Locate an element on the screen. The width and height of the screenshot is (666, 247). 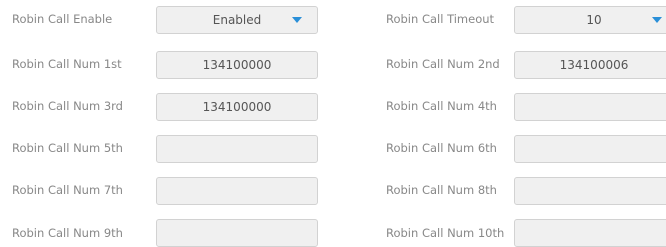
robin-call-num-3rd-label: Robin Call Num 3rd is located at coordinates (67, 106).